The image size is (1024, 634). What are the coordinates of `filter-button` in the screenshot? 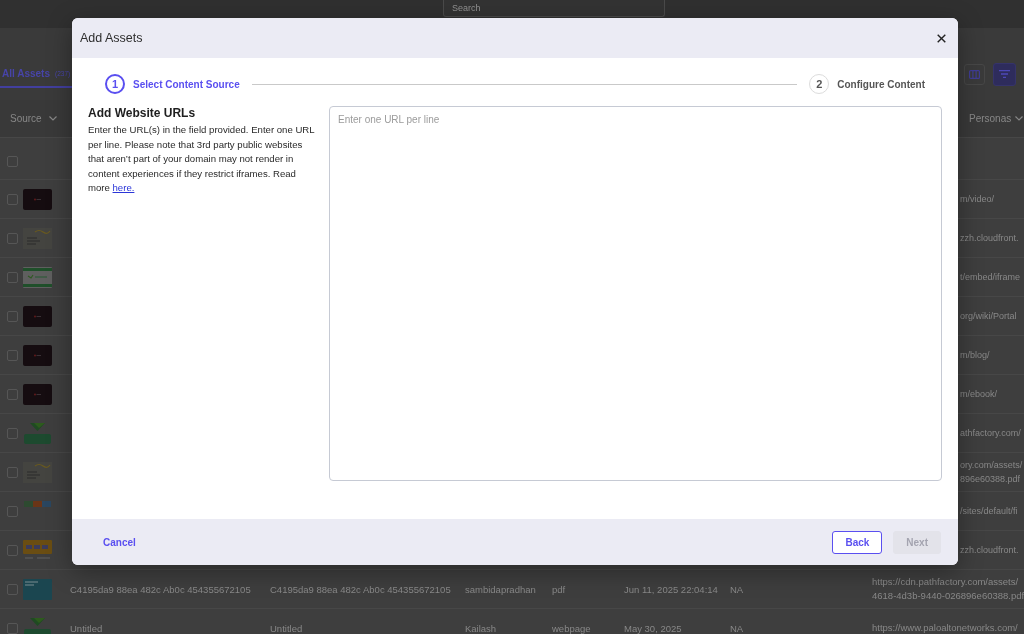 It's located at (1004, 74).